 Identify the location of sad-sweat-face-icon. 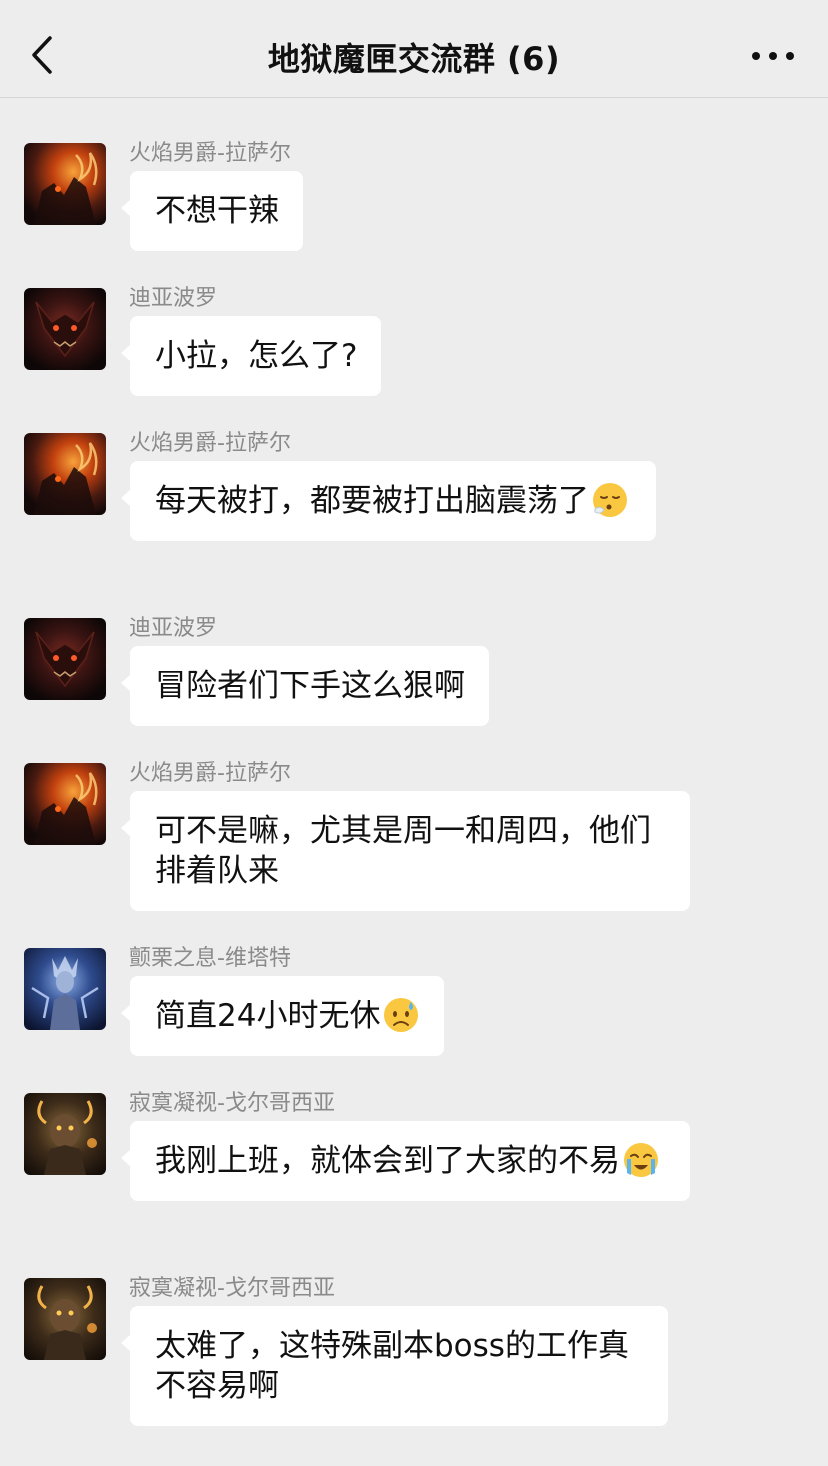
(401, 1015).